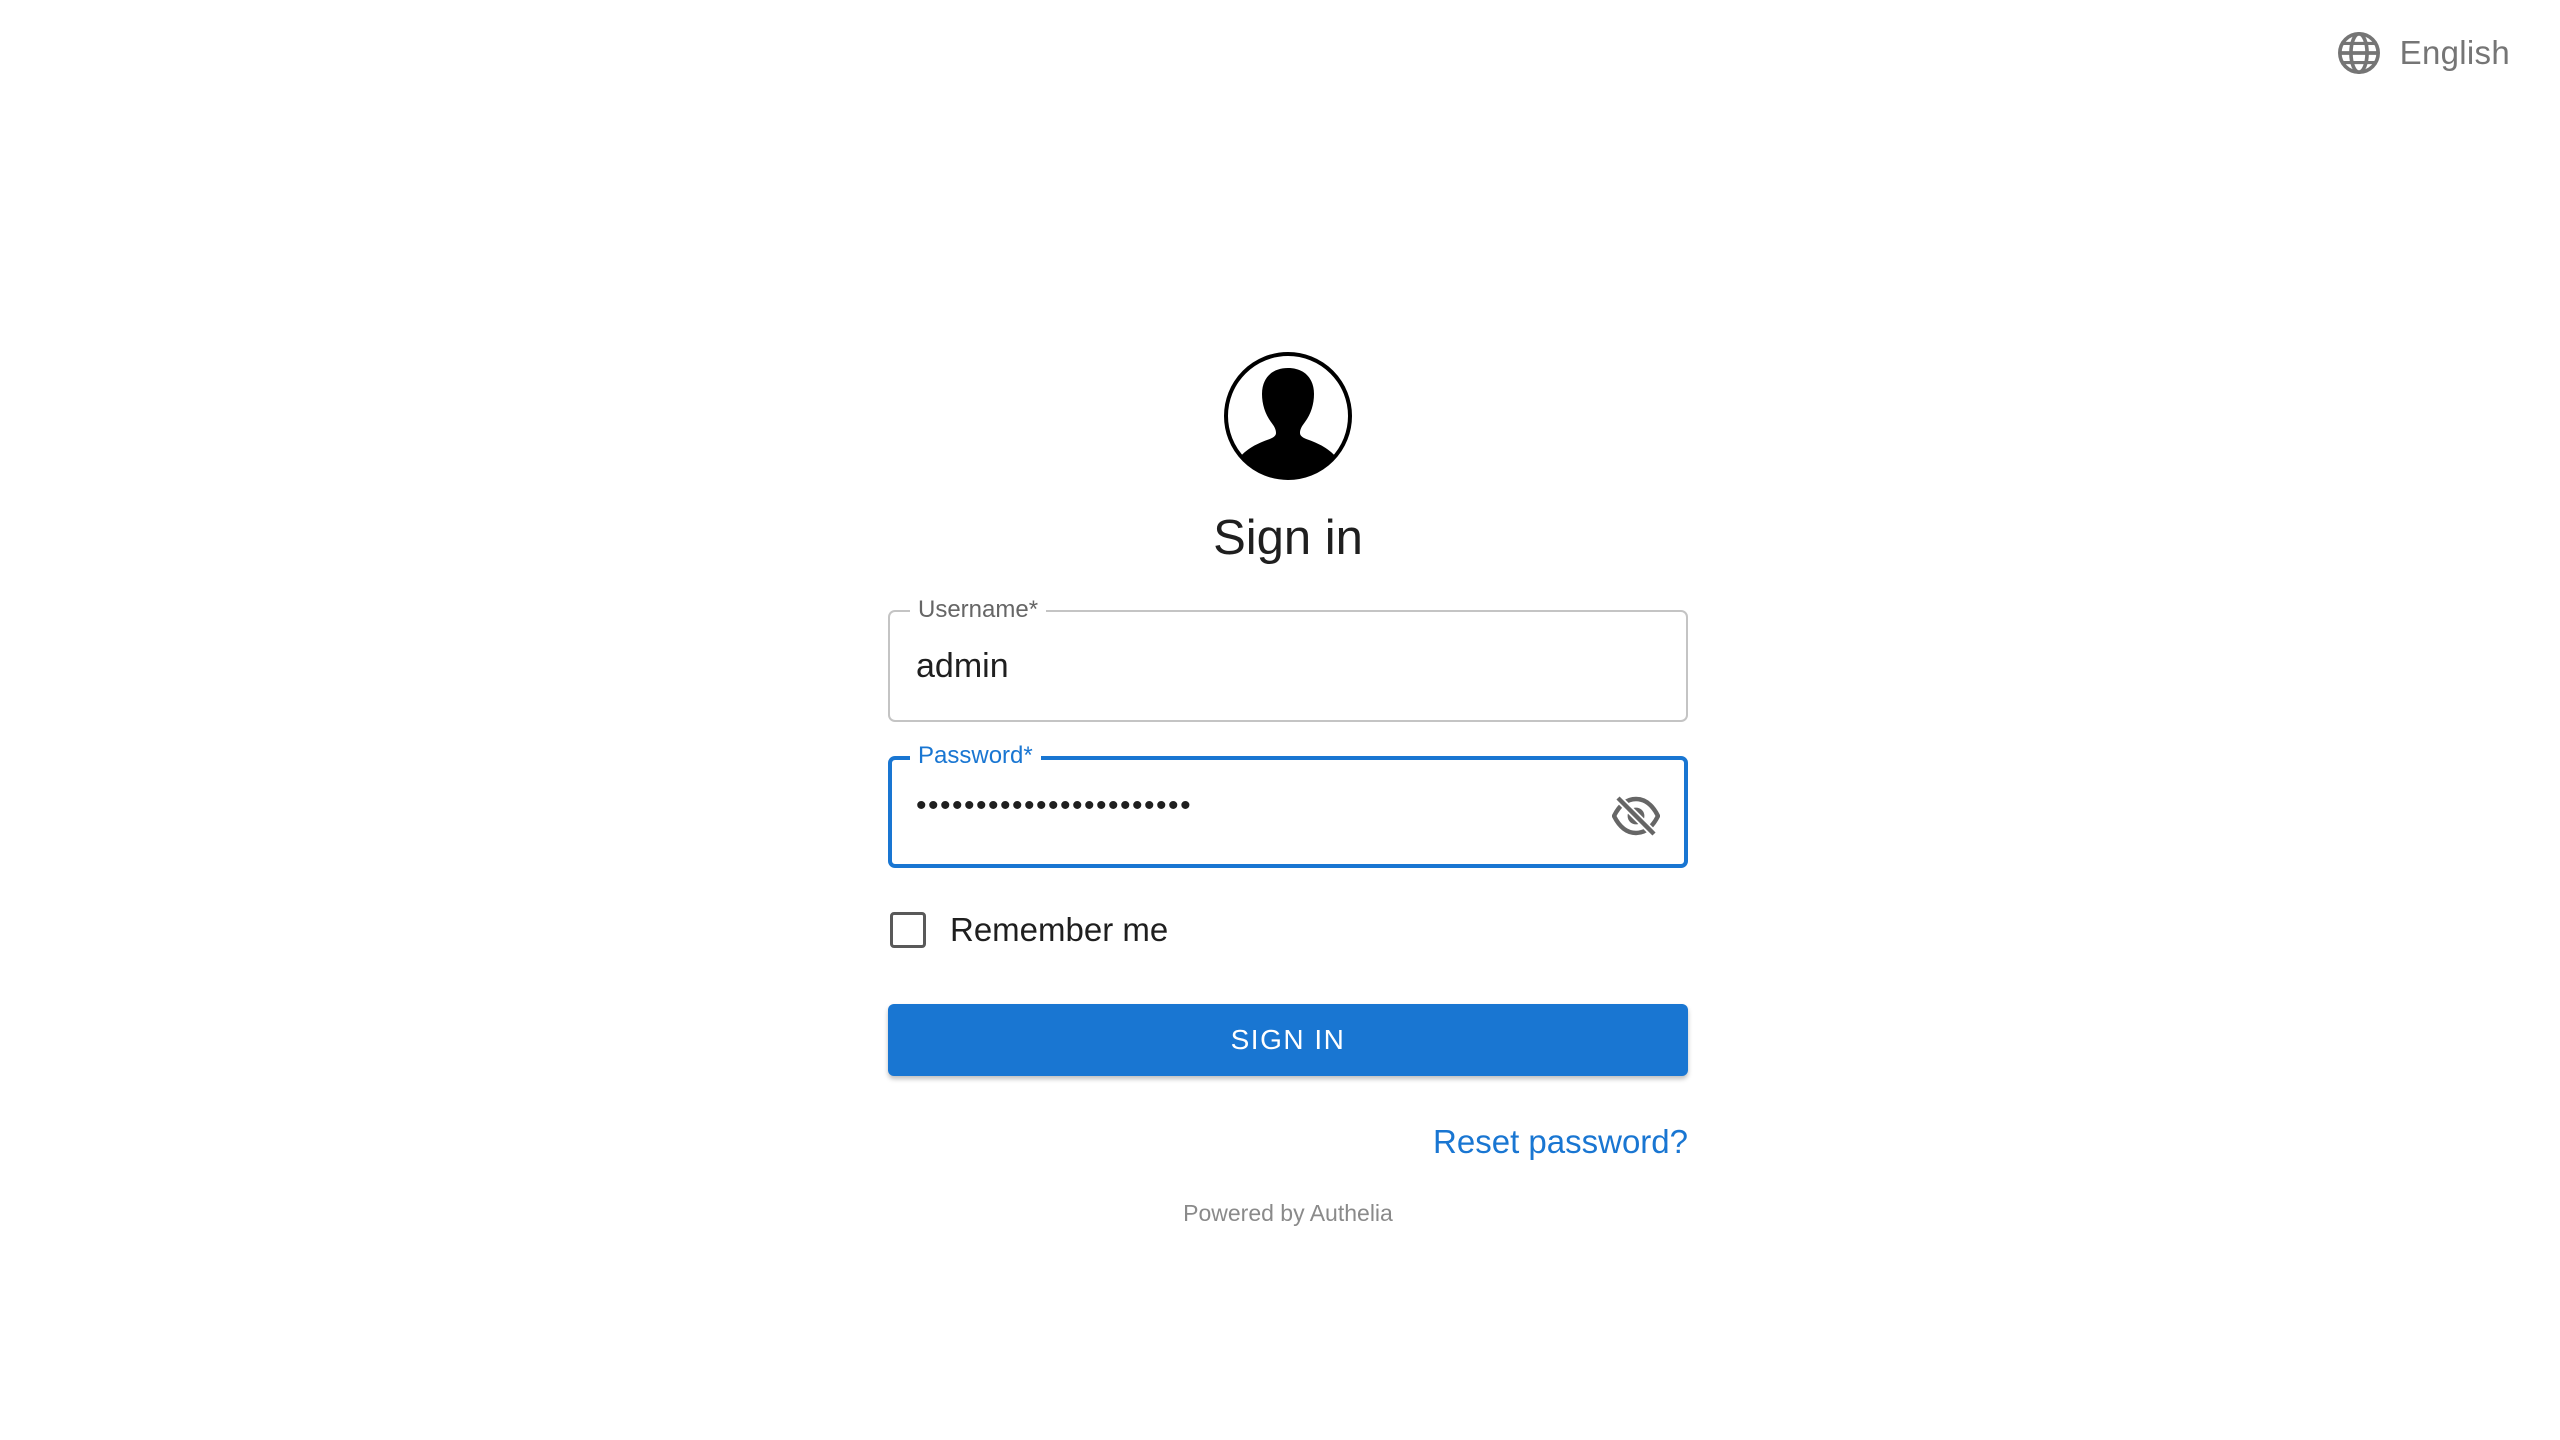 The image size is (2560, 1440). What do you see at coordinates (1288, 416) in the screenshot?
I see `user-avatar-icon` at bounding box center [1288, 416].